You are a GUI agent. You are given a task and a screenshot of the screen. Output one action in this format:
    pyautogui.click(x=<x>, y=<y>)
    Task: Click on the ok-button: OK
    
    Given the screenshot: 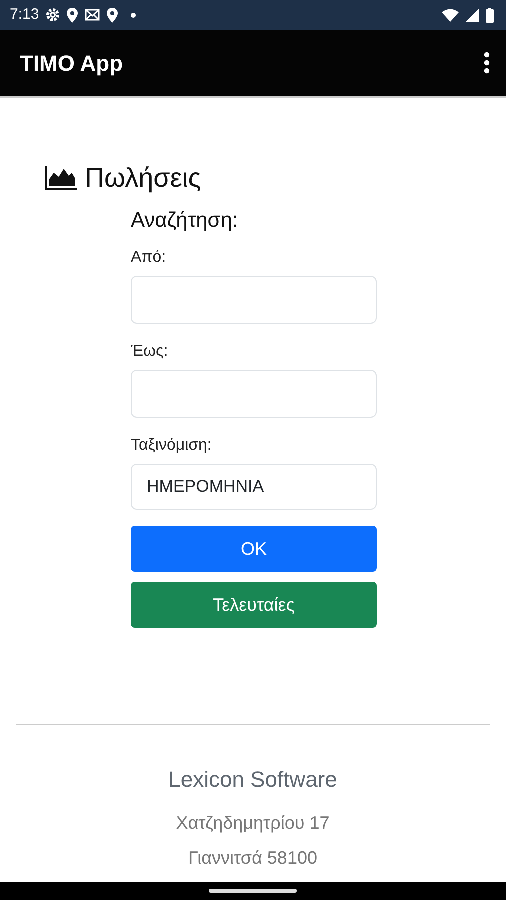 What is the action you would take?
    pyautogui.click(x=254, y=549)
    